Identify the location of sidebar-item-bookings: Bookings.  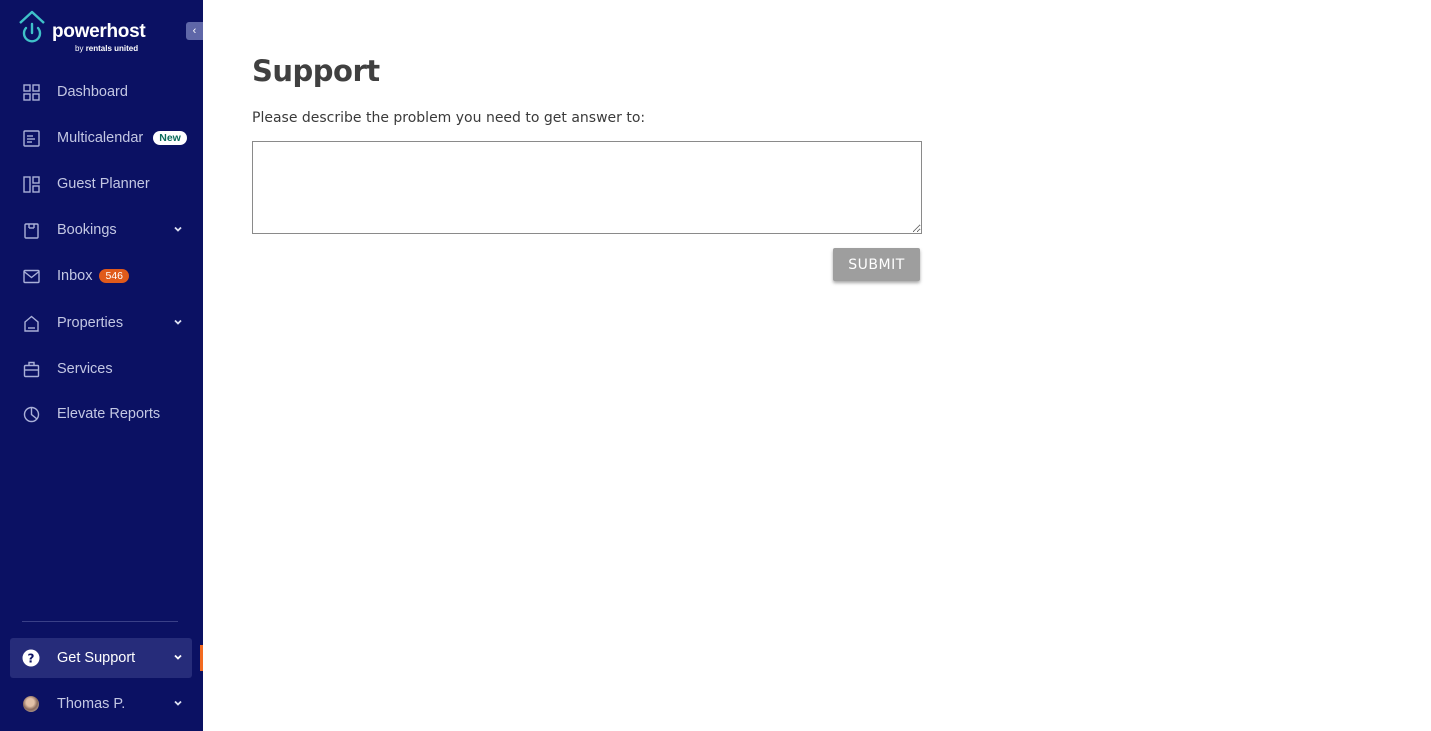
(101, 230).